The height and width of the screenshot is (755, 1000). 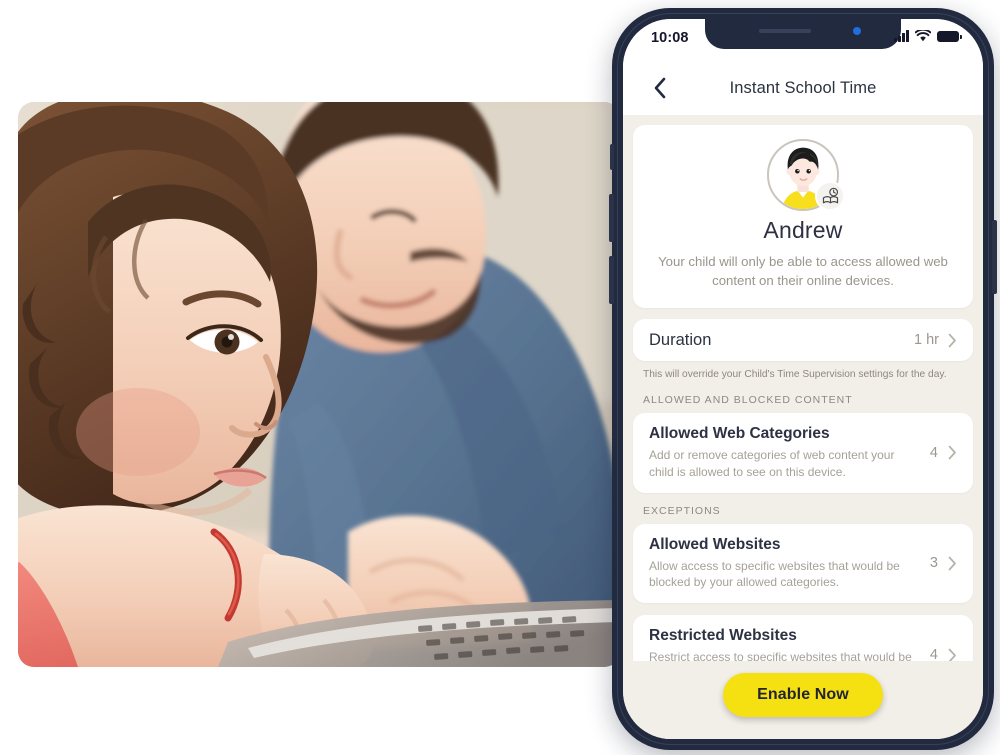 I want to click on status-bar: 10:08, so click(x=803, y=40).